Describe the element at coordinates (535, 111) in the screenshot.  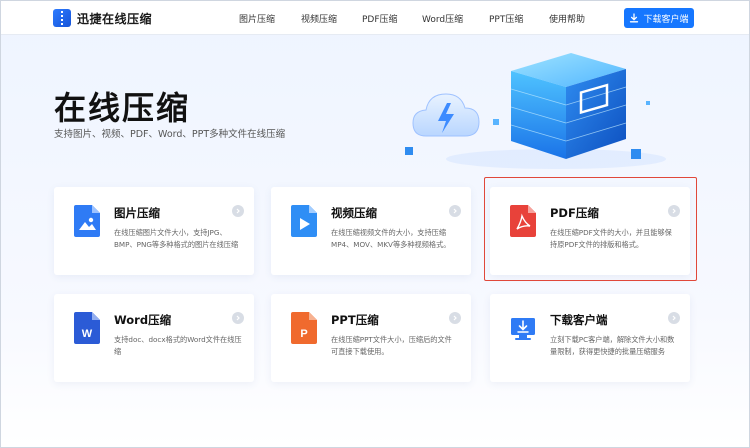
I see `compression-box-illustration` at that location.